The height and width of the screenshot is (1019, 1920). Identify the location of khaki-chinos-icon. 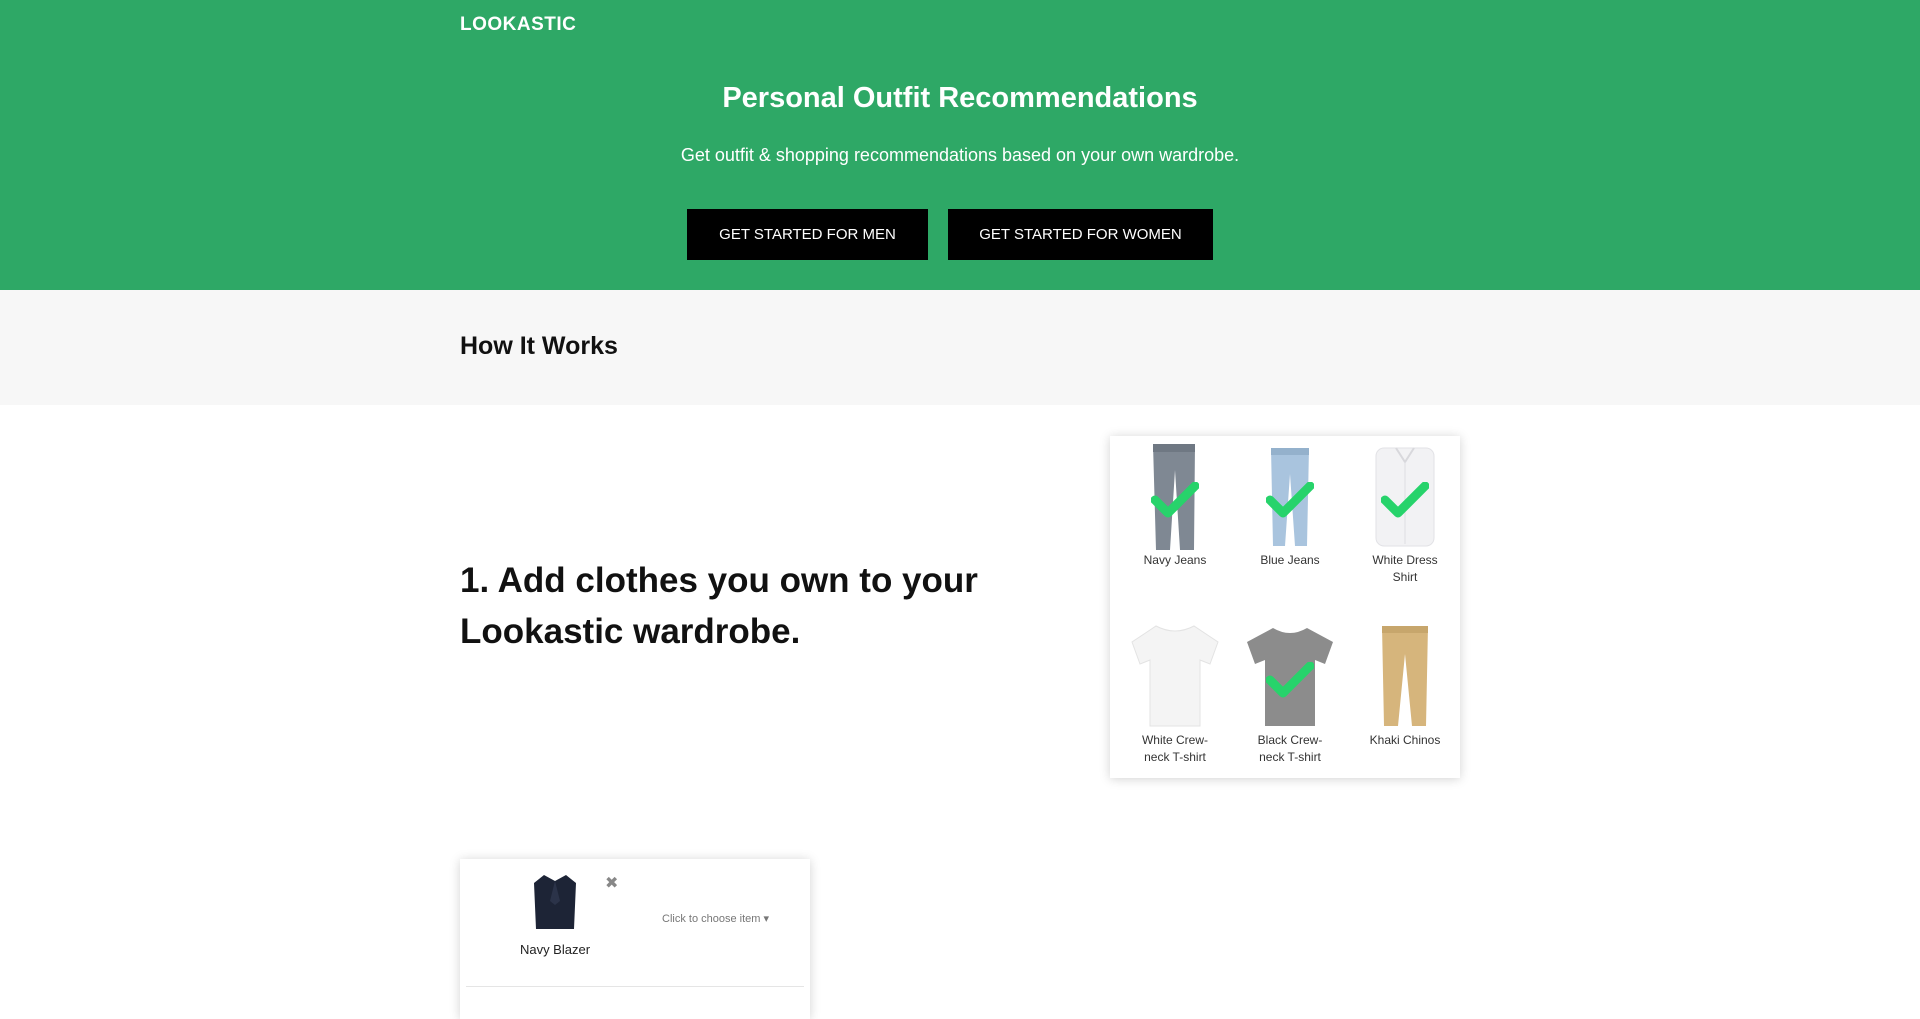
(1405, 675).